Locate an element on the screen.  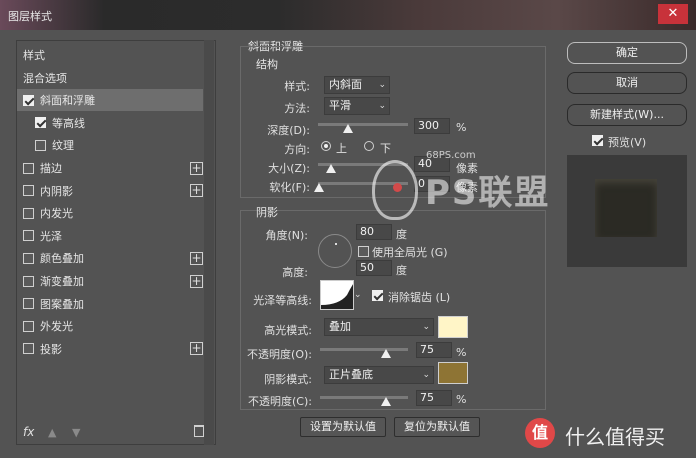
gloss-contour-label: 光泽等高线: is located at coordinates (282, 300).